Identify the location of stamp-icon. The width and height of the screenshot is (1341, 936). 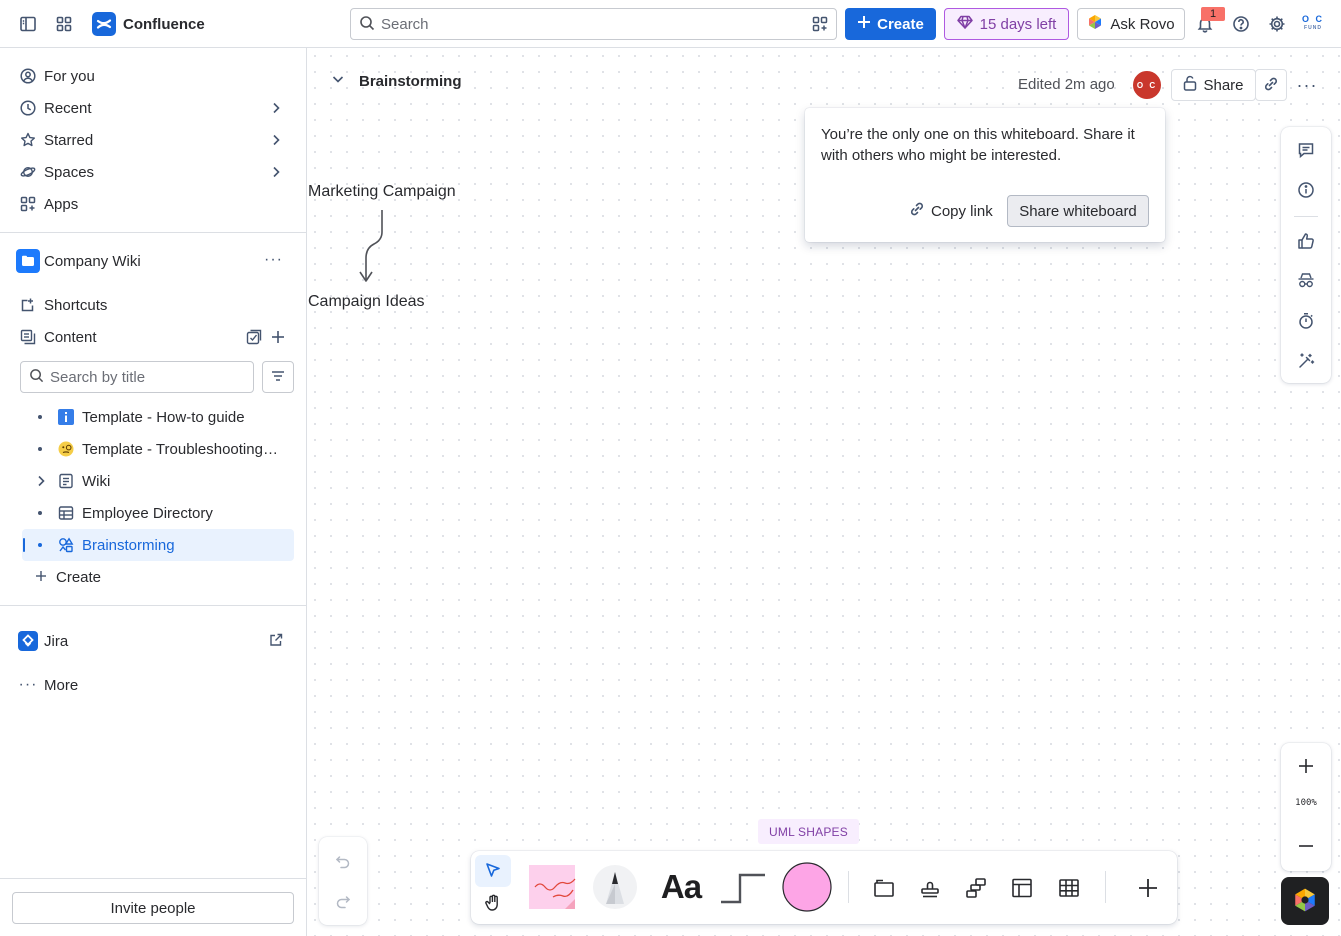
(930, 889).